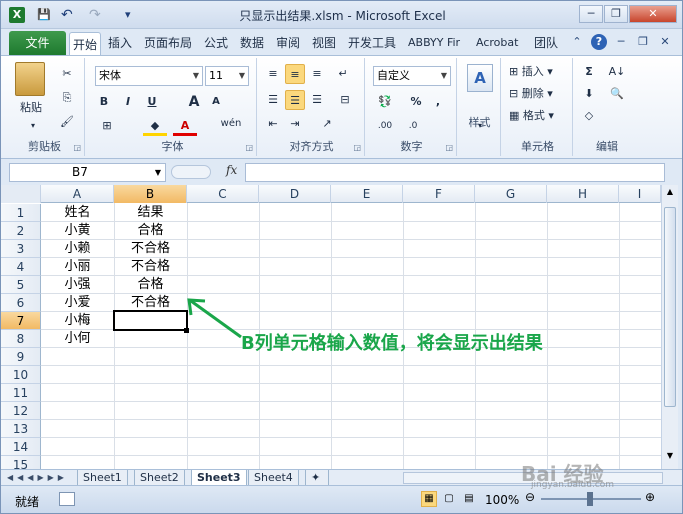  Describe the element at coordinates (21, 303) in the screenshot. I see `row-header: 6` at that location.